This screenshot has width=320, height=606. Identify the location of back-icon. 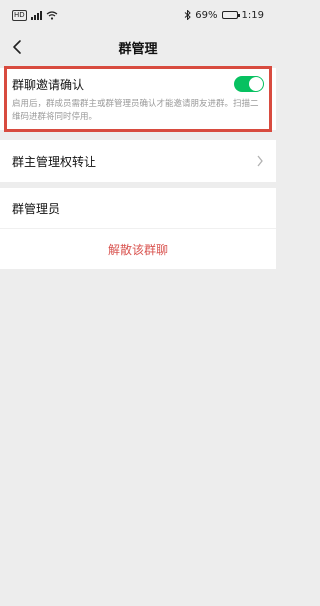
(18, 47).